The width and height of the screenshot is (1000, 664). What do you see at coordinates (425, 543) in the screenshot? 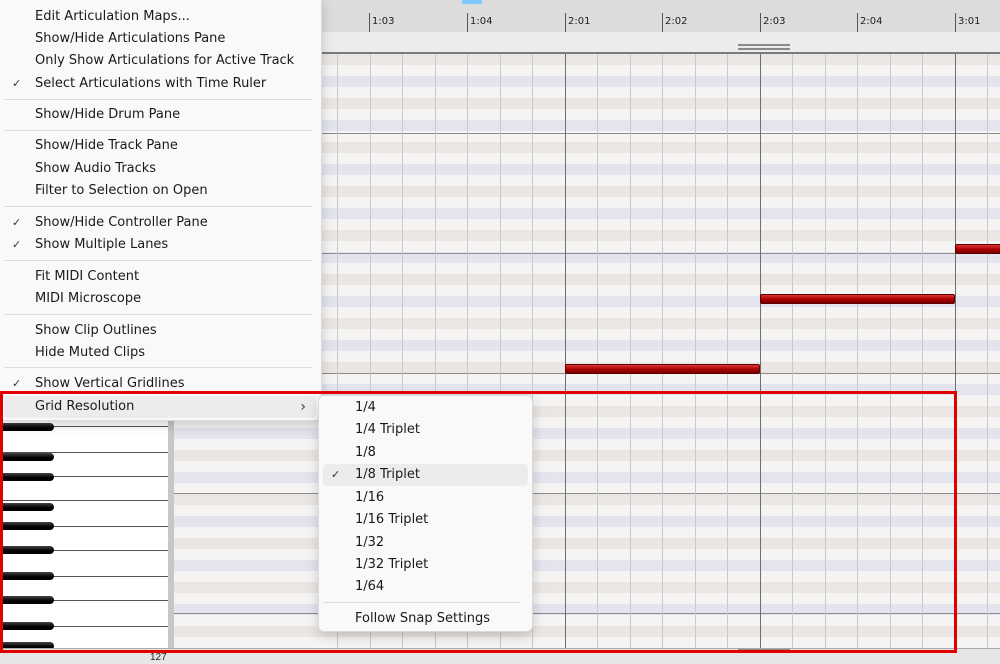
I see `submenu-item: 1/32` at bounding box center [425, 543].